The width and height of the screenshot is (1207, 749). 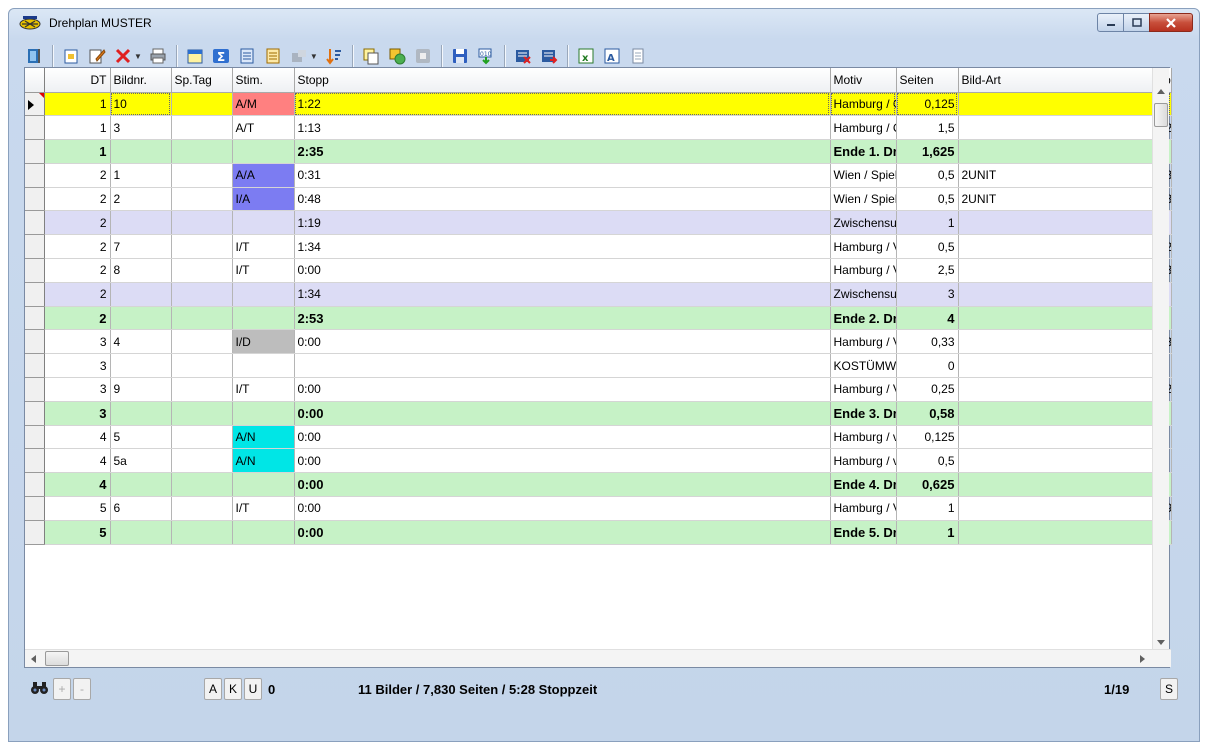 I want to click on table-row: 2 1:19Zwischensumme1, so click(x=598, y=223).